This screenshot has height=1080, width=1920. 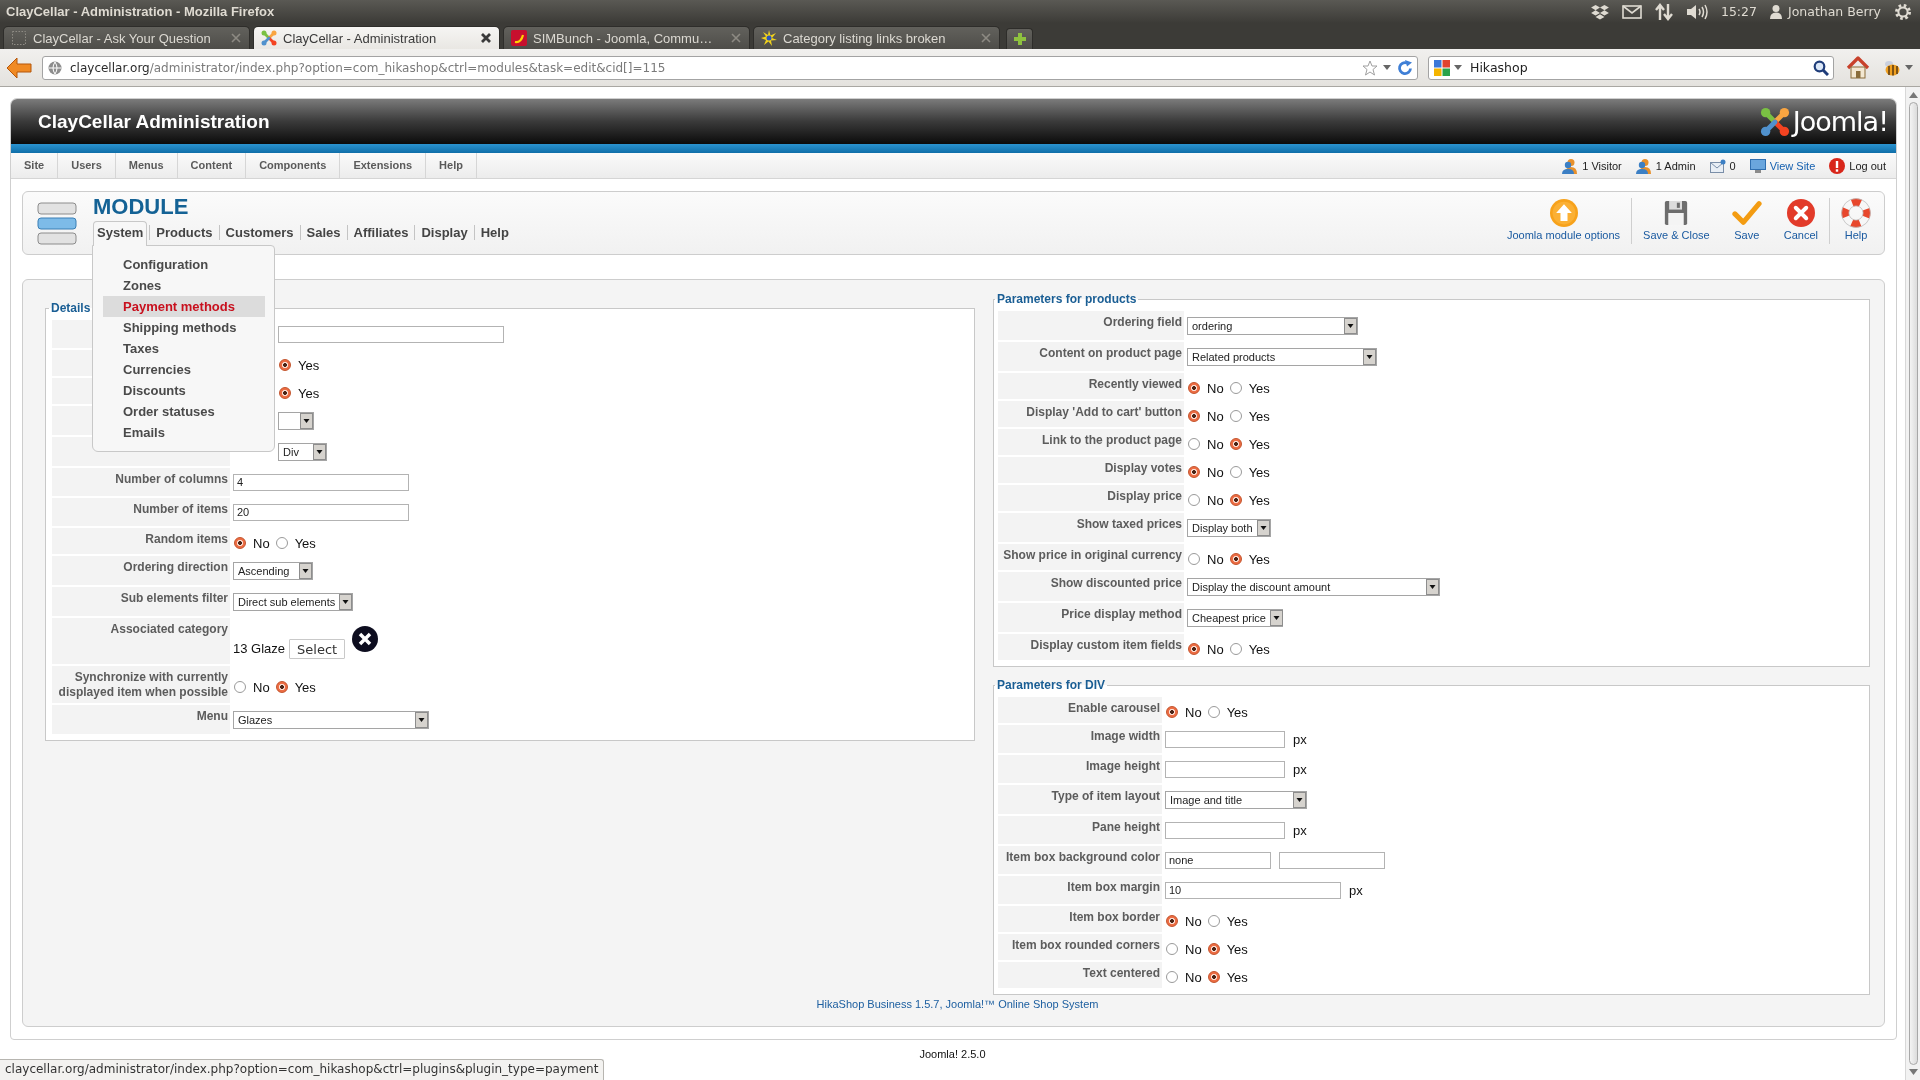 What do you see at coordinates (1800, 219) in the screenshot?
I see `cancel-button: Cancel` at bounding box center [1800, 219].